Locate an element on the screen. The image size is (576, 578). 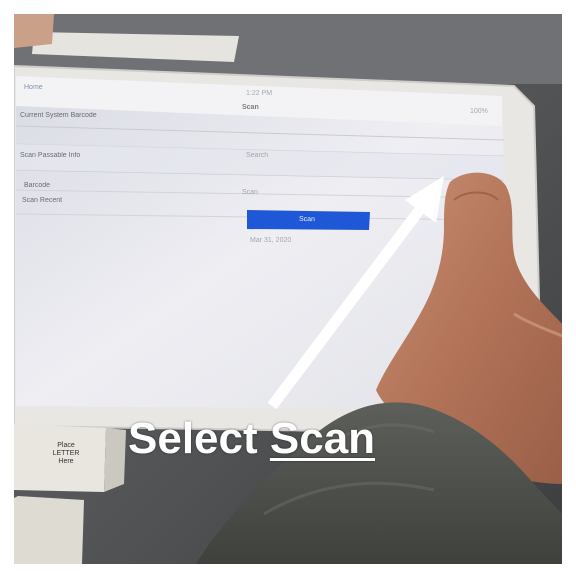
screen-row-label-2: Scan Passable Info is located at coordinates (50, 155).